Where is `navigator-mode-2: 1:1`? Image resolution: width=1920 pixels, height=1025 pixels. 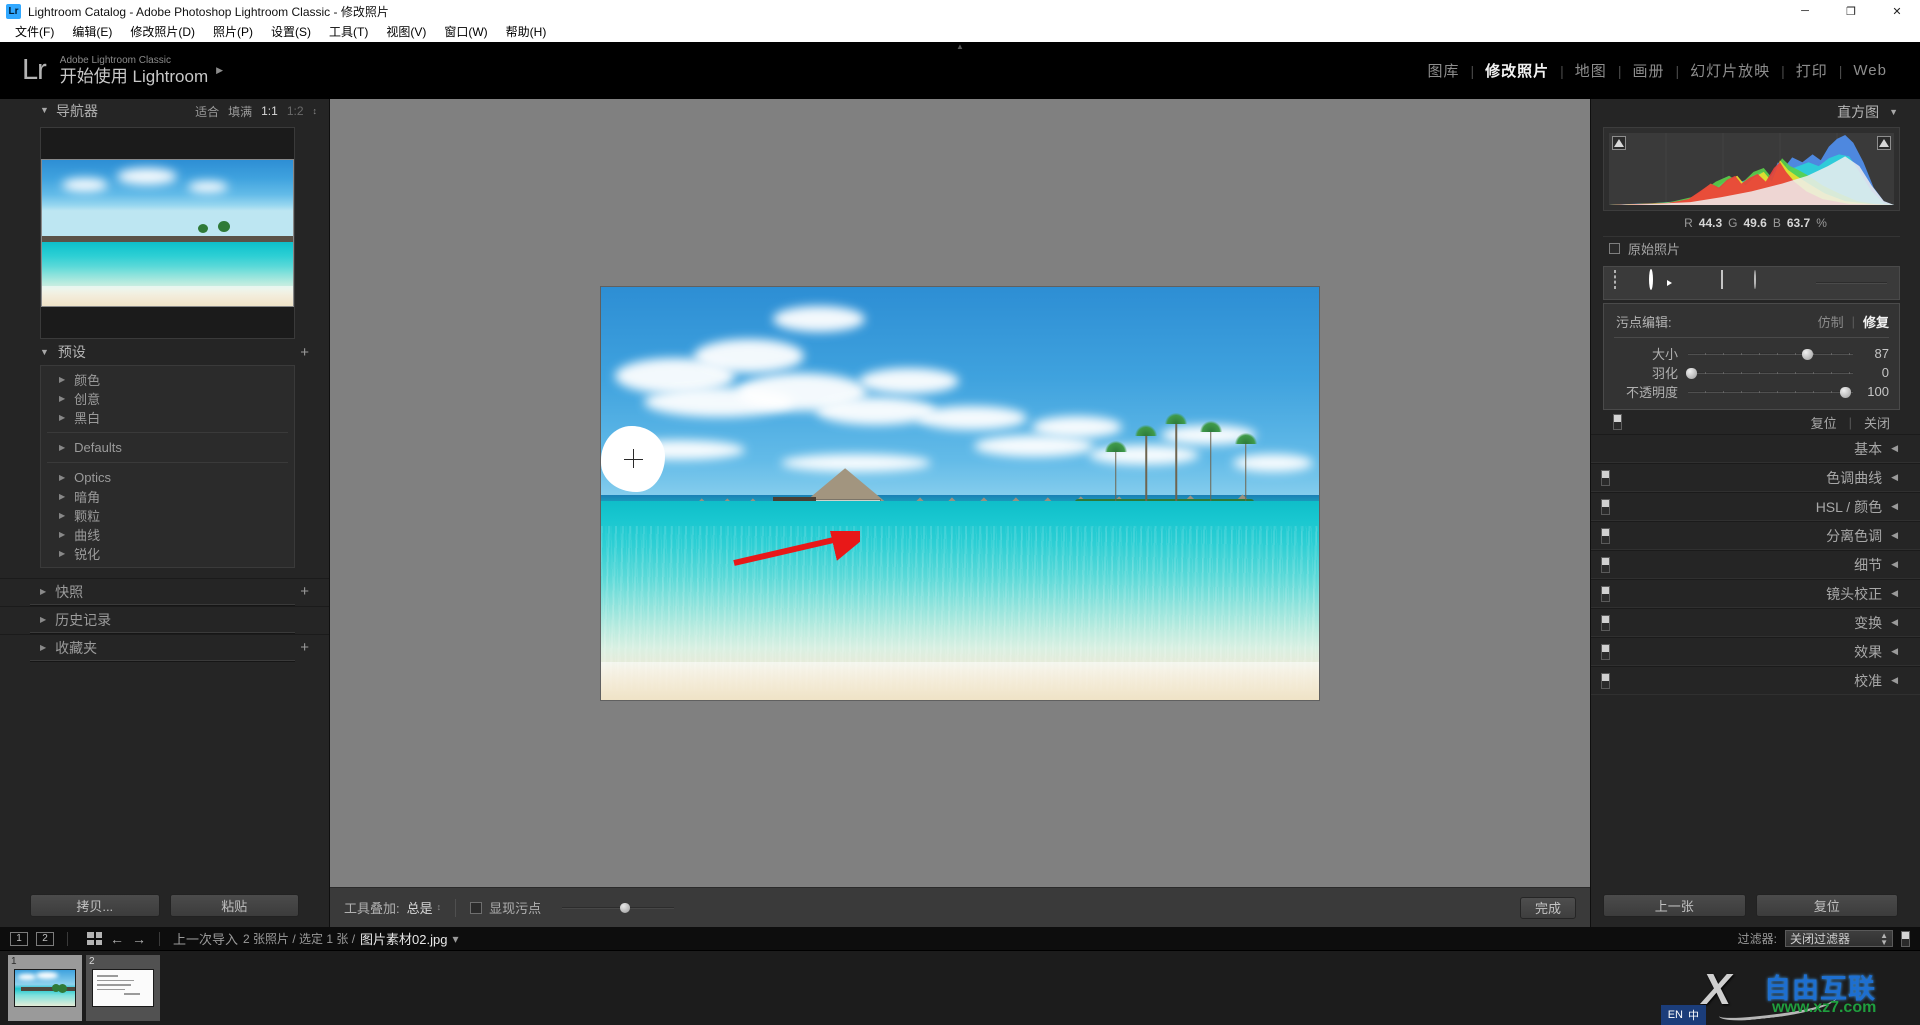 navigator-mode-2: 1:1 is located at coordinates (269, 111).